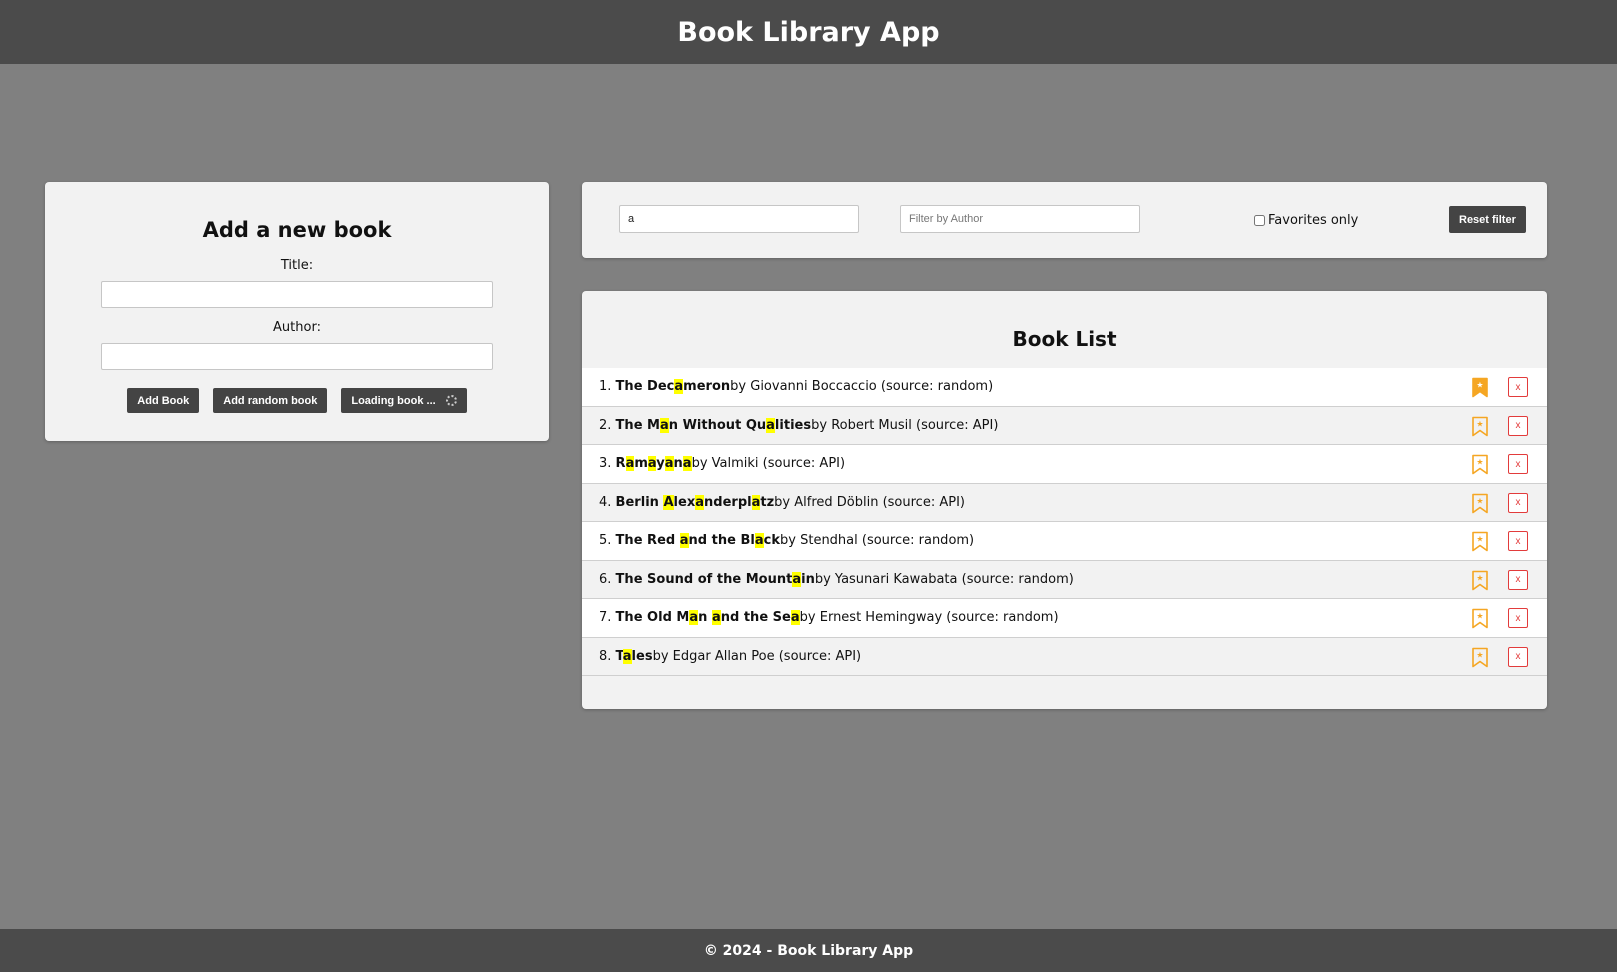 The height and width of the screenshot is (972, 1617). What do you see at coordinates (877, 541) in the screenshot?
I see `book-author-source: by Stendhal (source: random)` at bounding box center [877, 541].